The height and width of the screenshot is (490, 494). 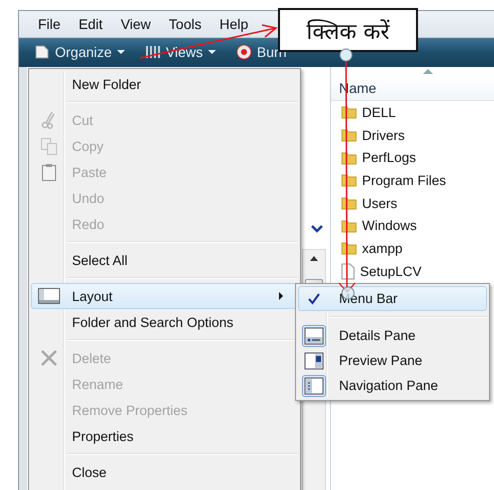 What do you see at coordinates (392, 335) in the screenshot?
I see `menu-item: Details Pane` at bounding box center [392, 335].